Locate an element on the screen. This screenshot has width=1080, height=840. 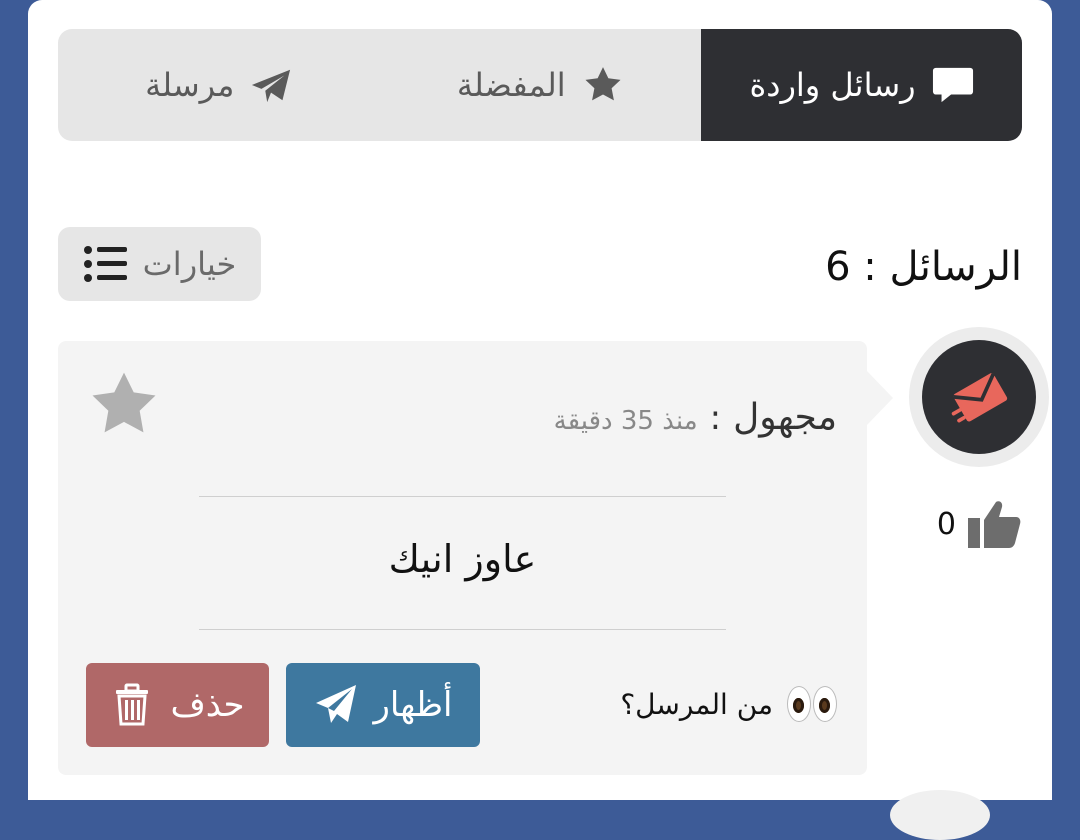
who-sent: من المرسل؟ is located at coordinates (728, 704).